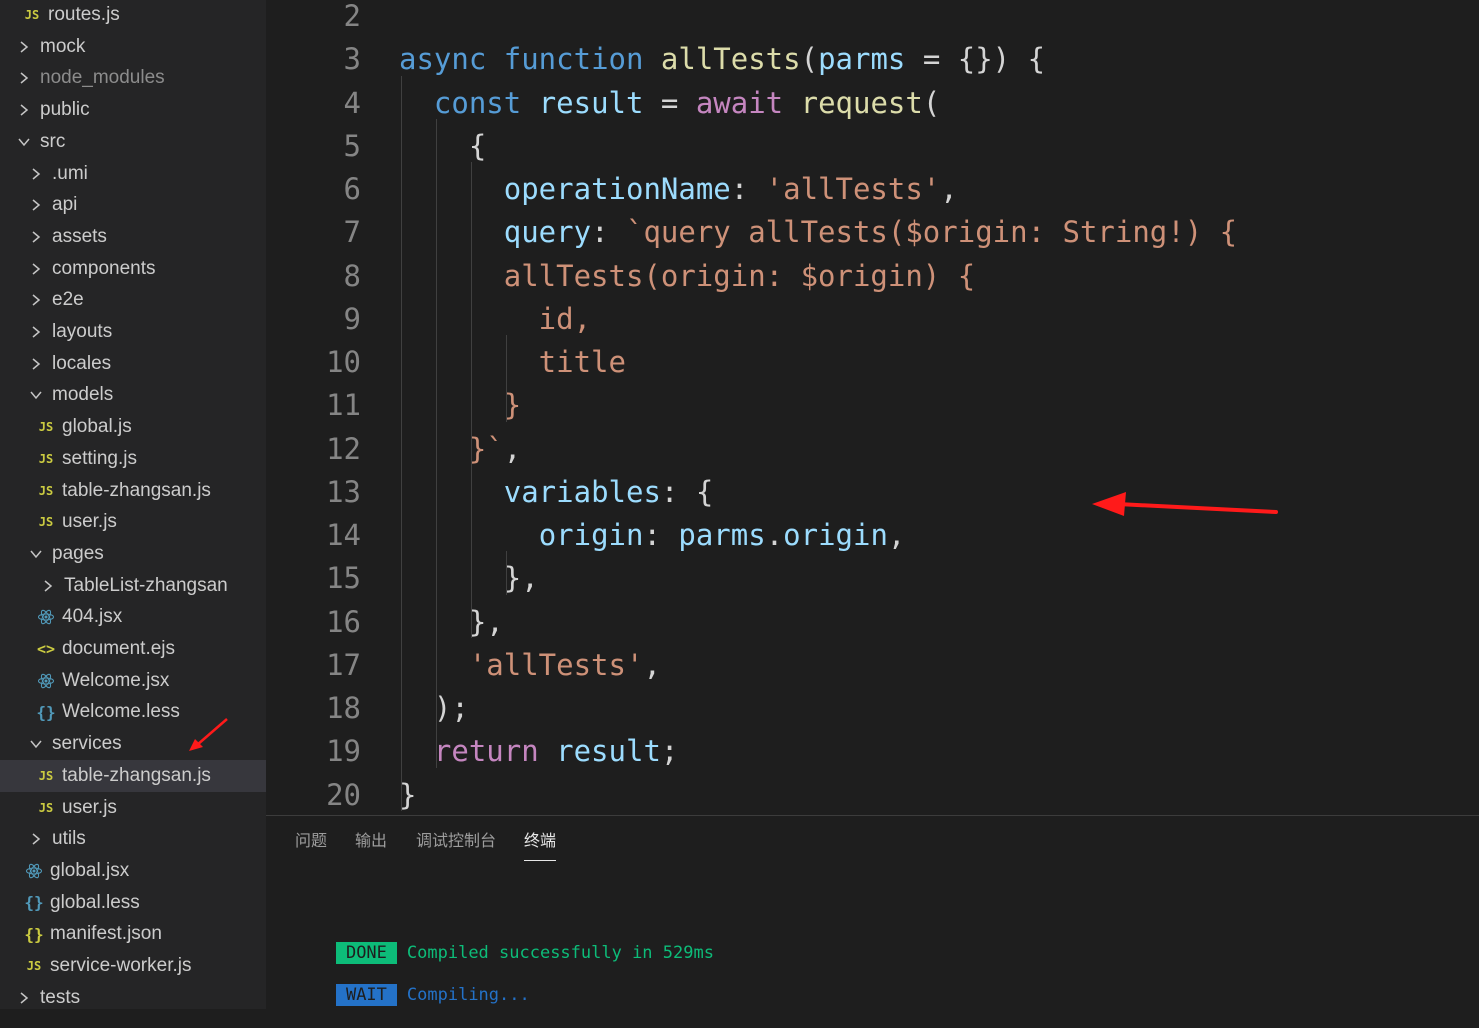  Describe the element at coordinates (896, 535) in the screenshot. I see `code-token: ,` at that location.